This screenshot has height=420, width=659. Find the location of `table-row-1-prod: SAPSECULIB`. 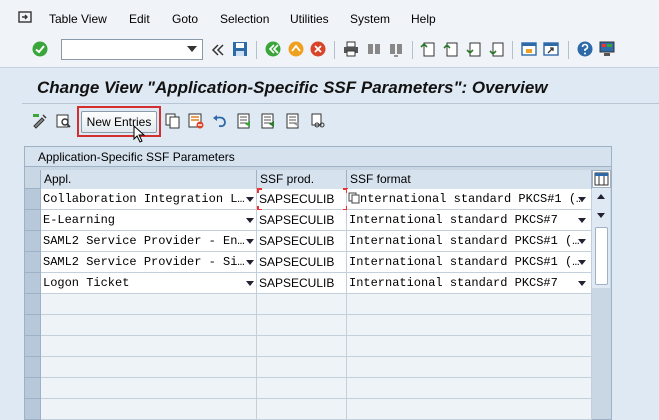

table-row-1-prod: SAPSECULIB is located at coordinates (302, 199).